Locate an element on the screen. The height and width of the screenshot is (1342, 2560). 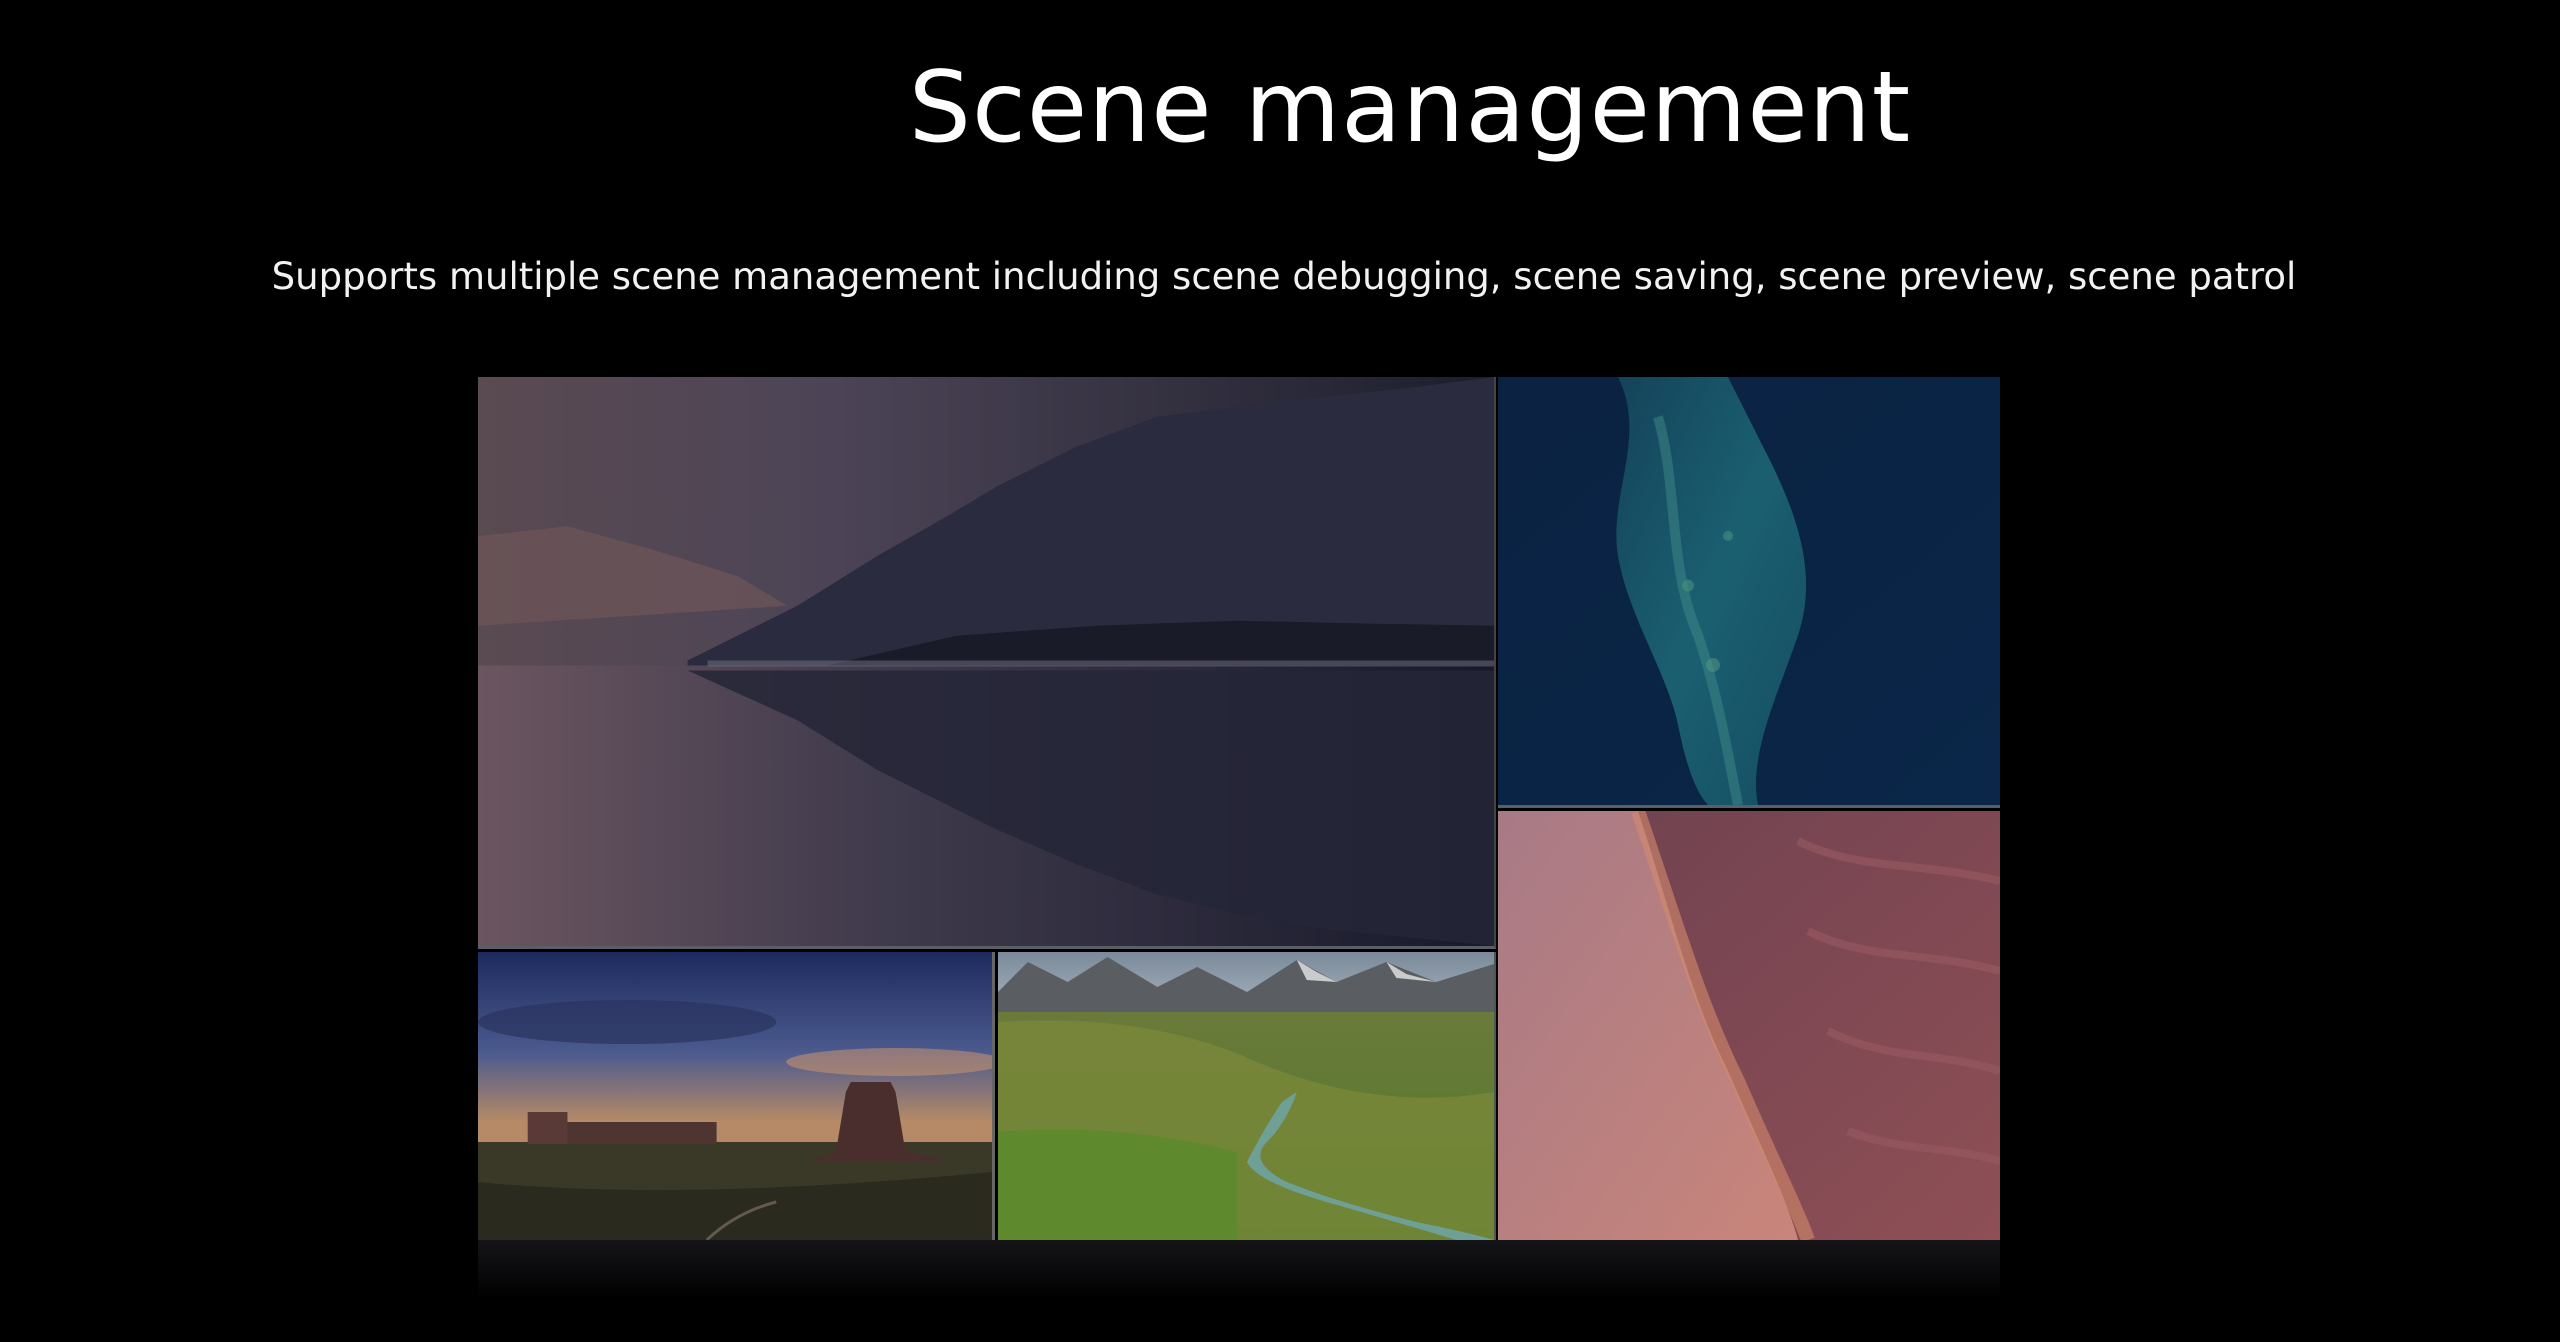
wall-reflection is located at coordinates (1239, 1270).